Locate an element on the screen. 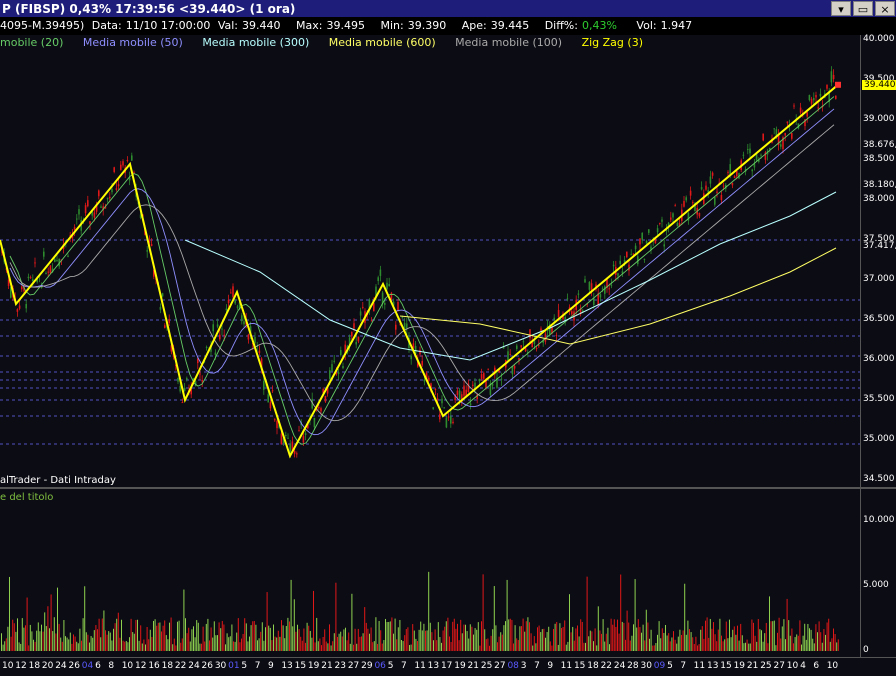  date-tick-label: 9 is located at coordinates (271, 666).